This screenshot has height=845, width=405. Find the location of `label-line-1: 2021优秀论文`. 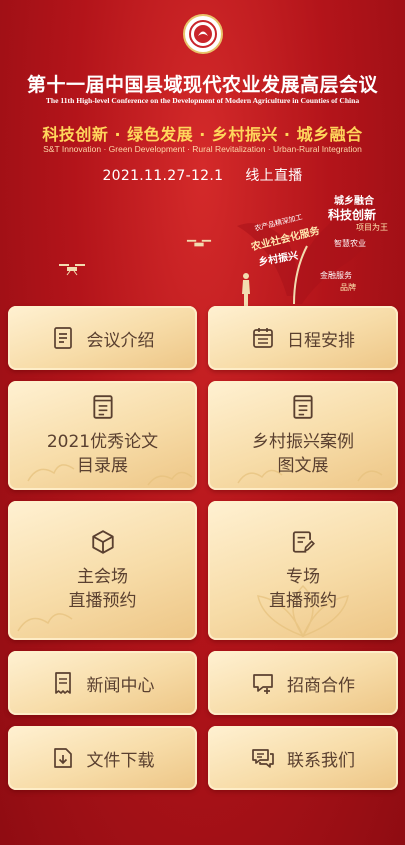

label-line-1: 2021优秀论文 is located at coordinates (102, 441).